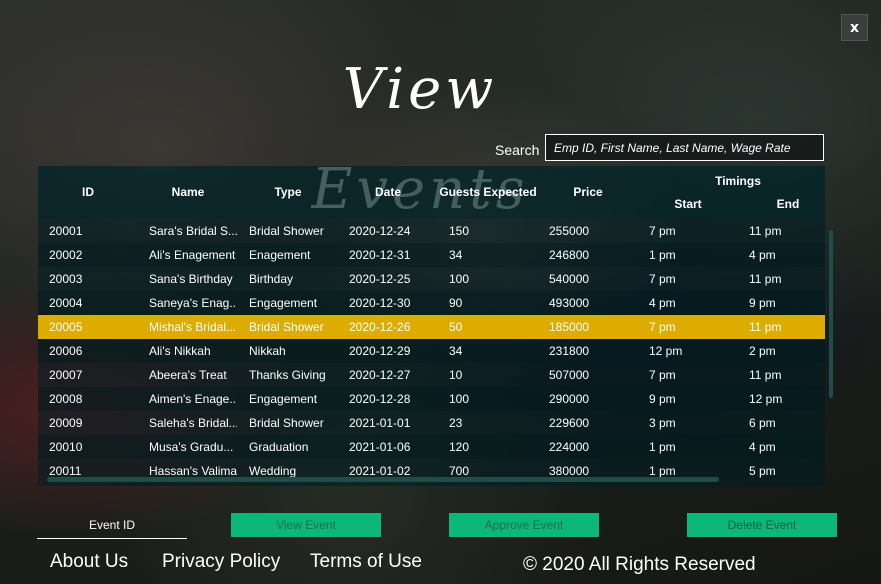 Image resolution: width=881 pixels, height=584 pixels. Describe the element at coordinates (88, 192) in the screenshot. I see `header-id: ID` at that location.